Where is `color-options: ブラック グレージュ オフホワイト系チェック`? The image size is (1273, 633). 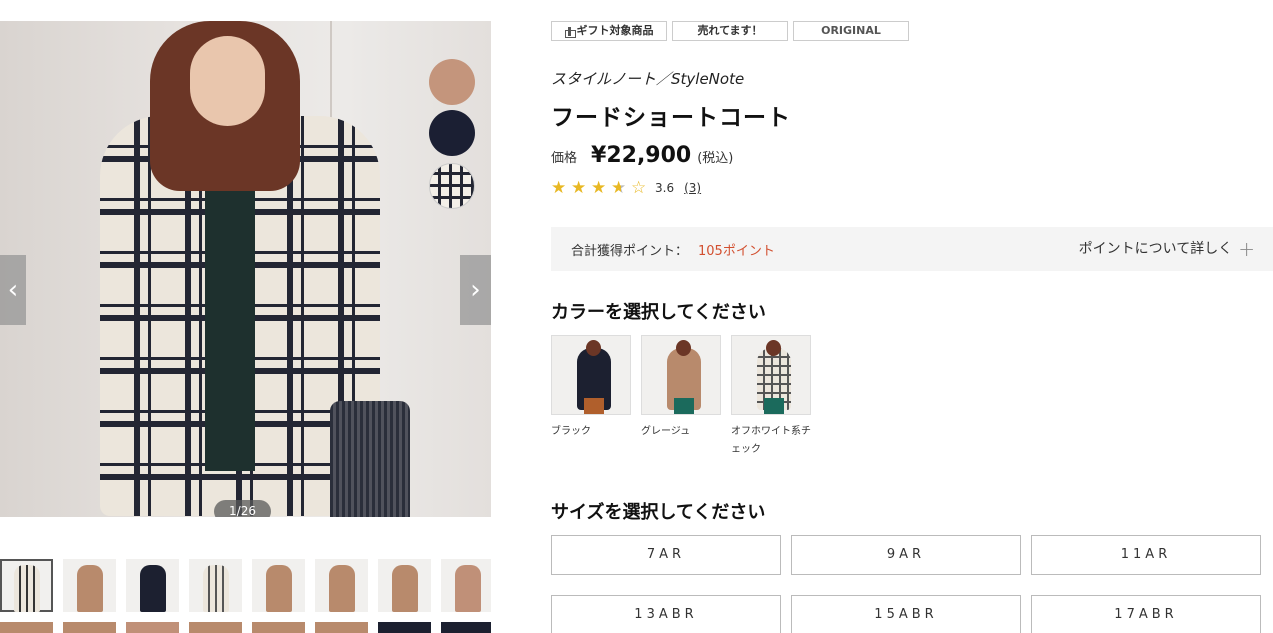
color-options: ブラック グレージュ オフホワイト系チェック is located at coordinates (681, 397).